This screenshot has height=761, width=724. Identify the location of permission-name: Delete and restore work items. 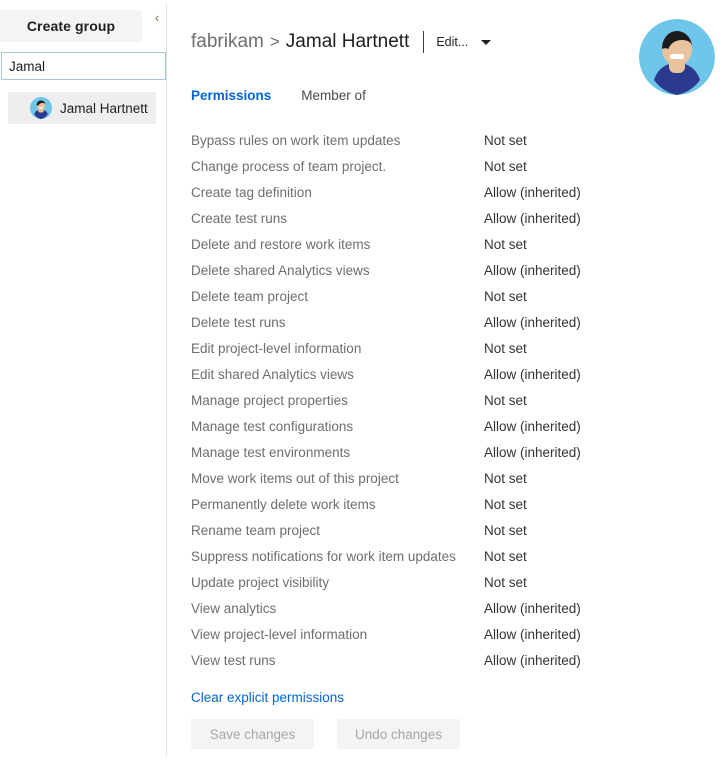
(281, 244).